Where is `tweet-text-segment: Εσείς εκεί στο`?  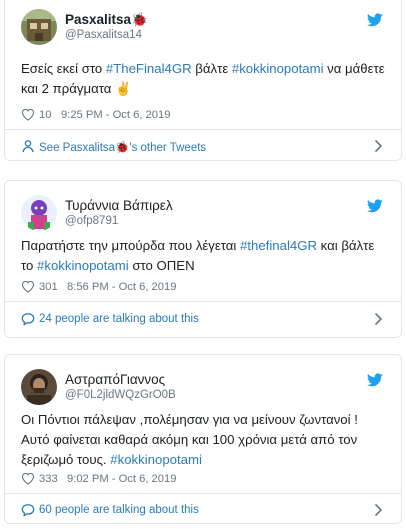 tweet-text-segment: Εσείς εκεί στο is located at coordinates (63, 68).